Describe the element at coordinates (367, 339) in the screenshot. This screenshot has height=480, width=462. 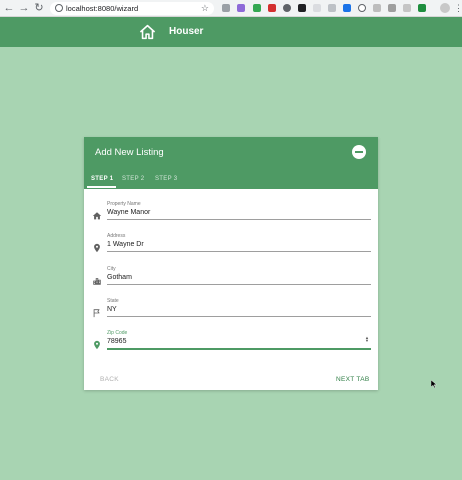
I see `number-spinner-icon: ▲ ▼` at that location.